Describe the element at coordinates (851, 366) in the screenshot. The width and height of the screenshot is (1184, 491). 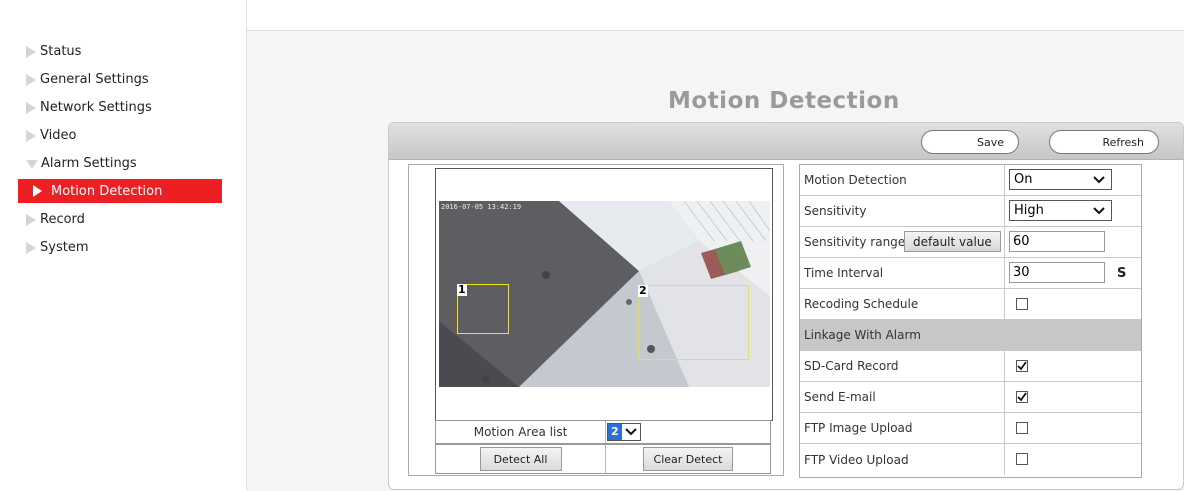
I see `sd-card-record-label: SD-Card Record` at that location.